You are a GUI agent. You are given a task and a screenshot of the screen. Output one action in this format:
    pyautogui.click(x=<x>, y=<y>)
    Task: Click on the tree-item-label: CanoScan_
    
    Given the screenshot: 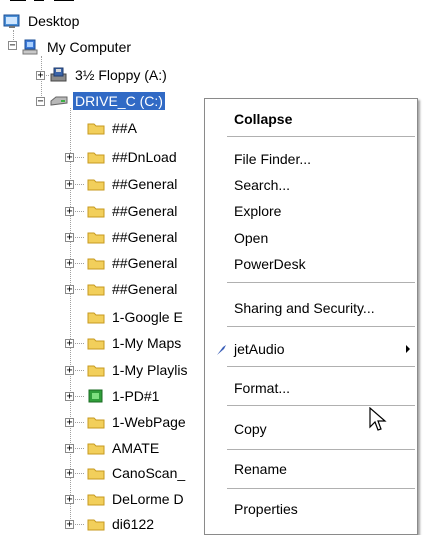 What is the action you would take?
    pyautogui.click(x=149, y=473)
    